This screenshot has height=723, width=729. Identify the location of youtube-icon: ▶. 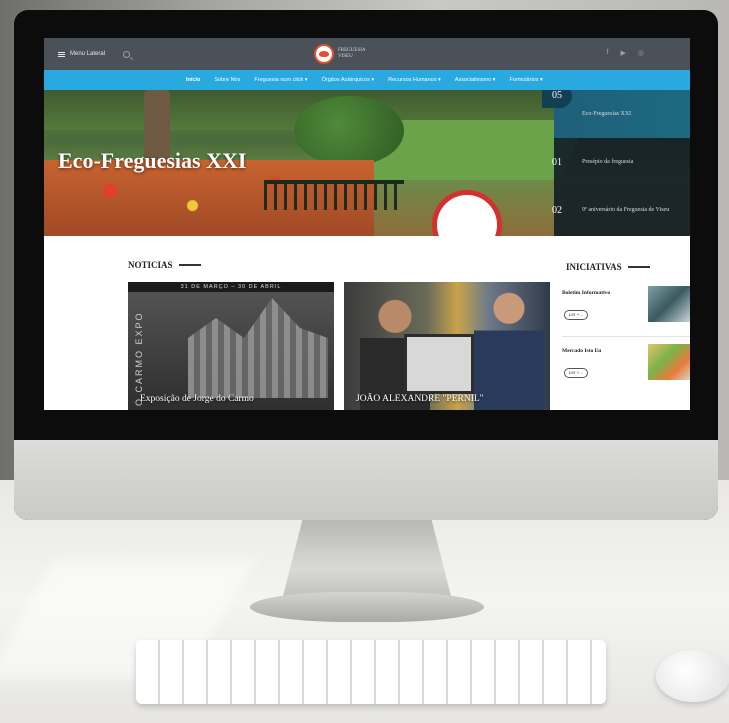
(623, 53).